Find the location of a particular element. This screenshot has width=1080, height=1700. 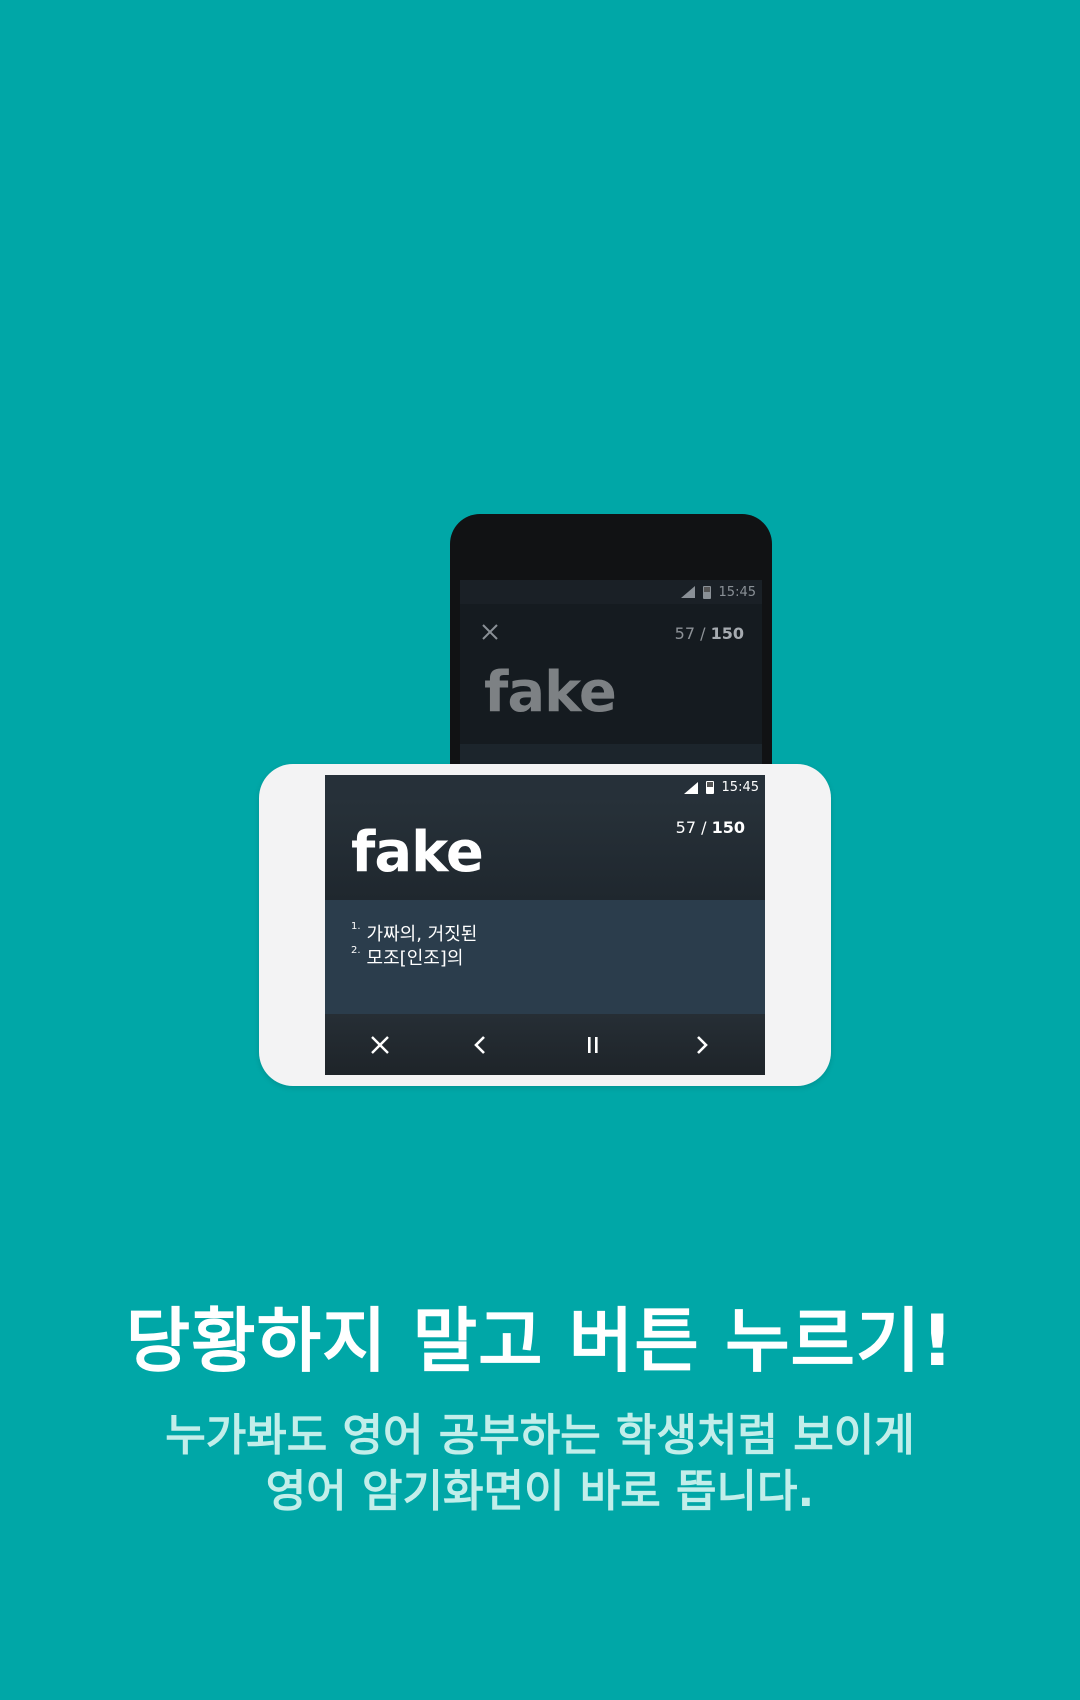

back-phone: 15:45 57 / 150 fake is located at coordinates (611, 644).